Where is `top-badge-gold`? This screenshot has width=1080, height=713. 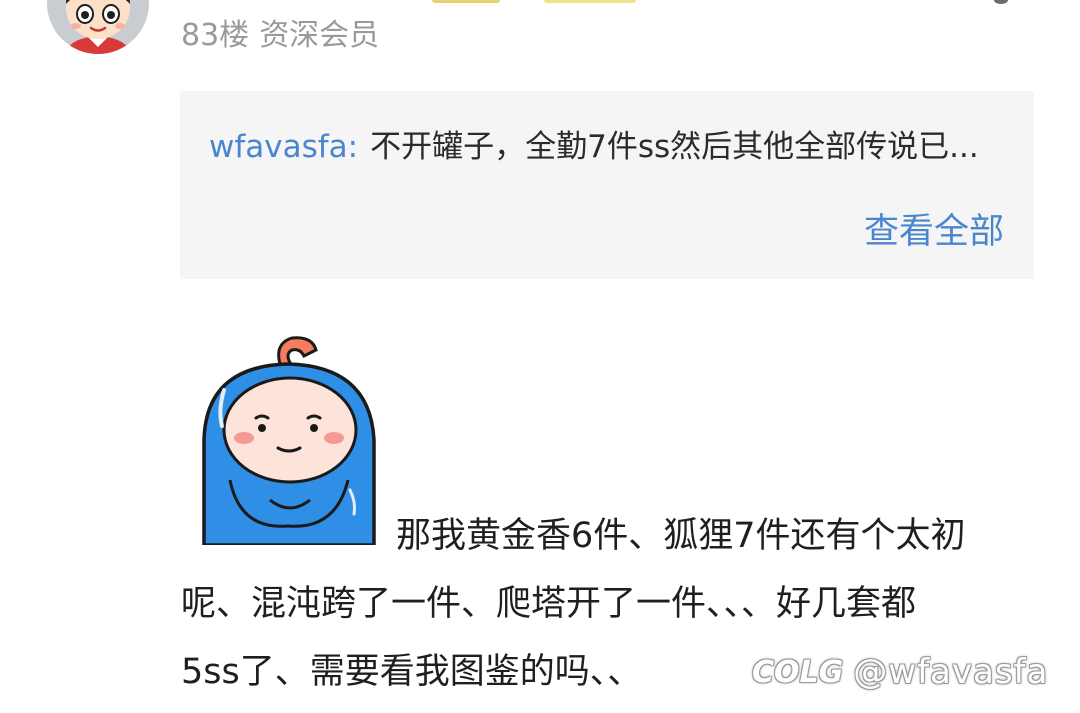
top-badge-gold is located at coordinates (466, 1).